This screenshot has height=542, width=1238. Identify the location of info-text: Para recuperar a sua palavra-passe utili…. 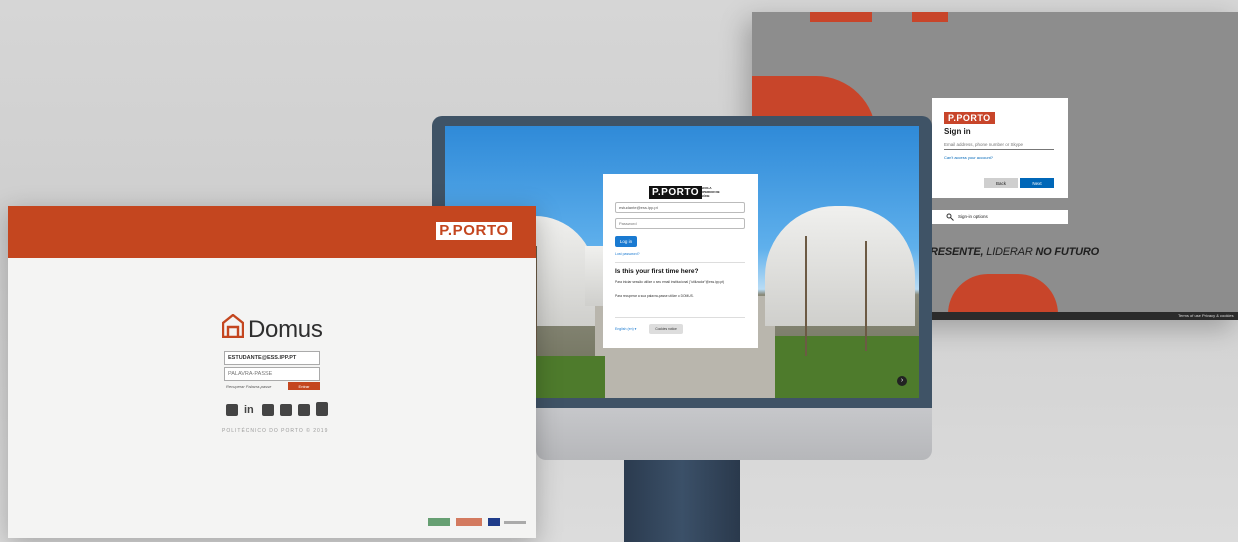
(654, 296).